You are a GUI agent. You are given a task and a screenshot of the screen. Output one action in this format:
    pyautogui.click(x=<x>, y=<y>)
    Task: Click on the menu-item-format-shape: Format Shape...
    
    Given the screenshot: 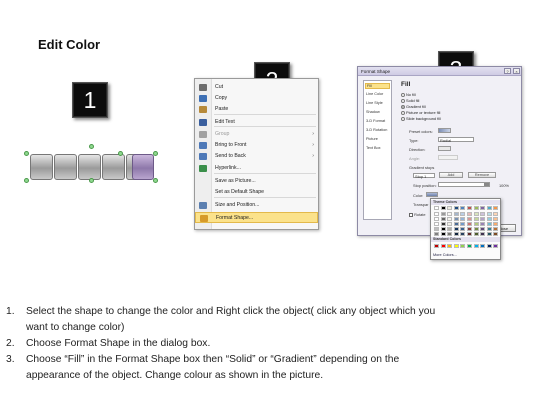 What is the action you would take?
    pyautogui.click(x=256, y=217)
    